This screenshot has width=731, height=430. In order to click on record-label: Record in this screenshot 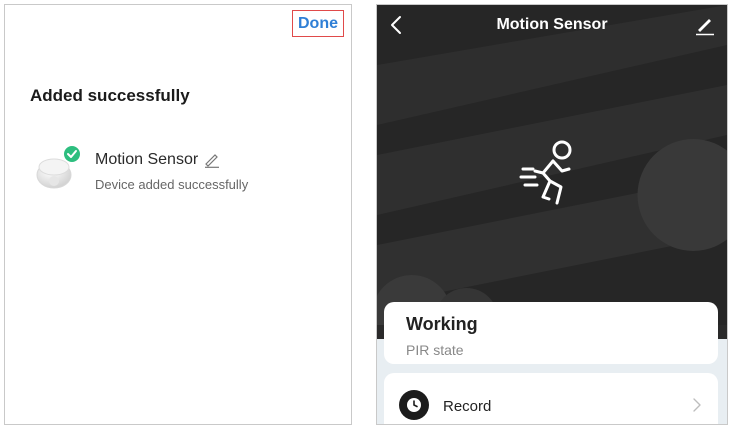, I will do `click(467, 406)`.